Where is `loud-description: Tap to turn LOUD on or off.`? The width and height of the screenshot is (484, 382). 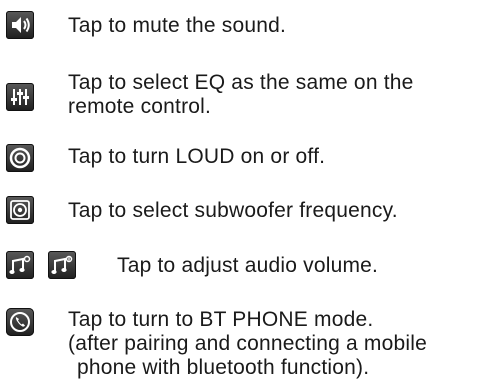
loud-description: Tap to turn LOUD on or off. is located at coordinates (197, 156).